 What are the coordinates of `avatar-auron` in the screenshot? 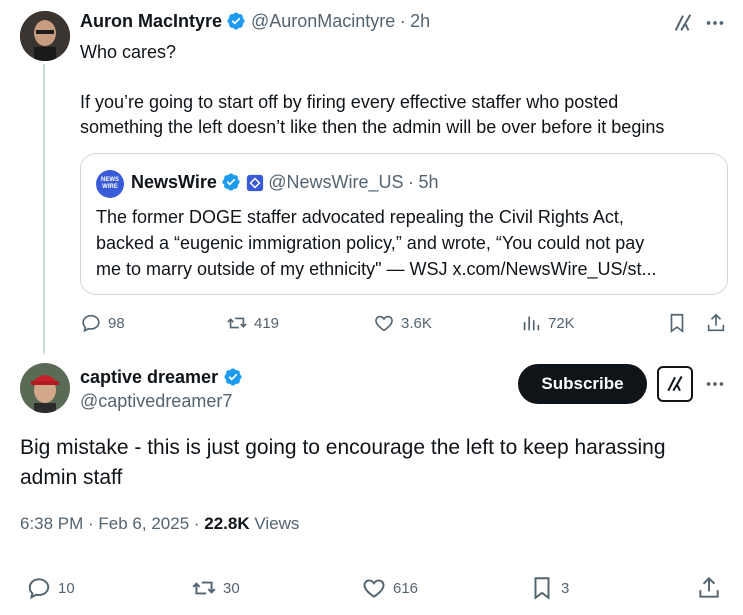 It's located at (45, 36).